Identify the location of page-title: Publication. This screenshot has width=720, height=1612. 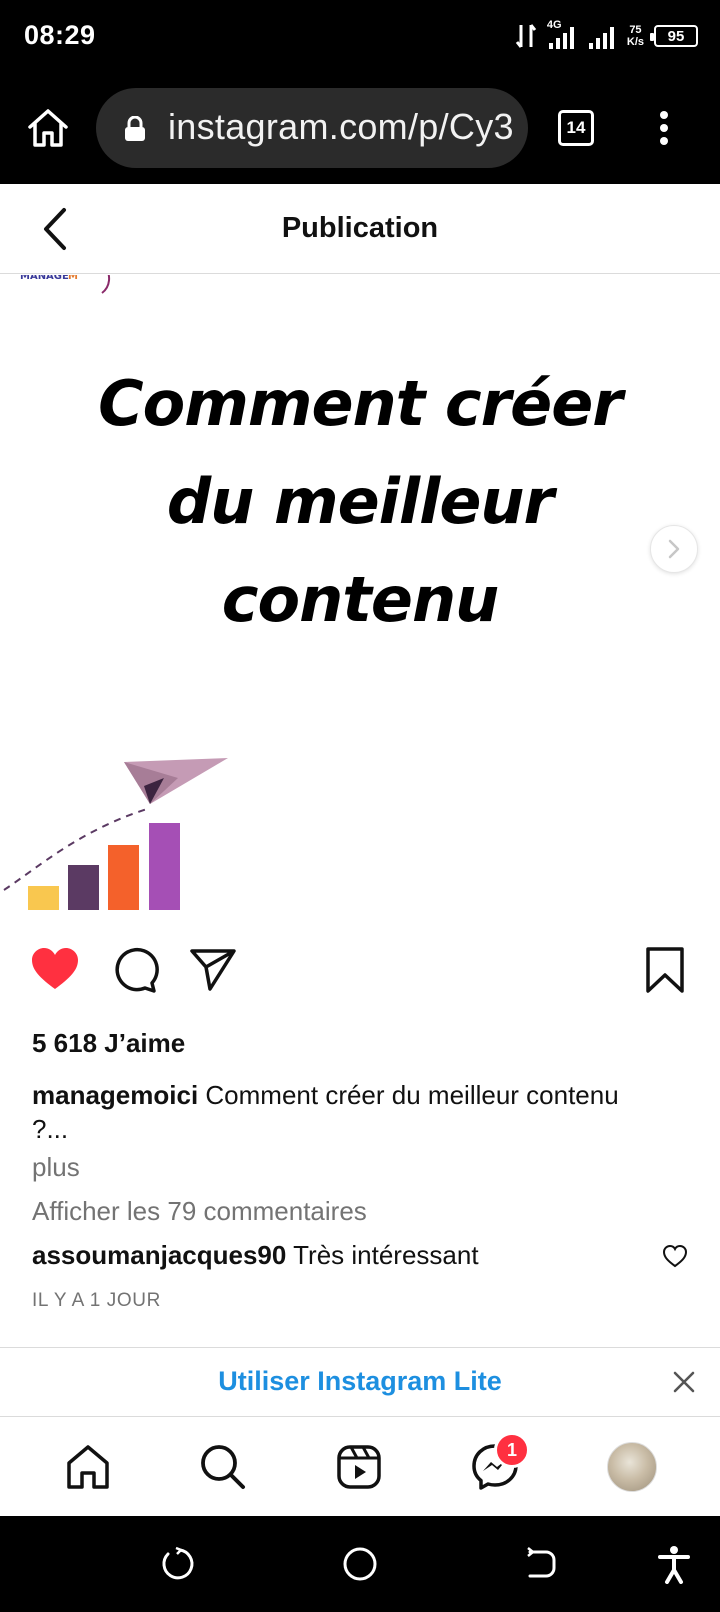
(360, 228).